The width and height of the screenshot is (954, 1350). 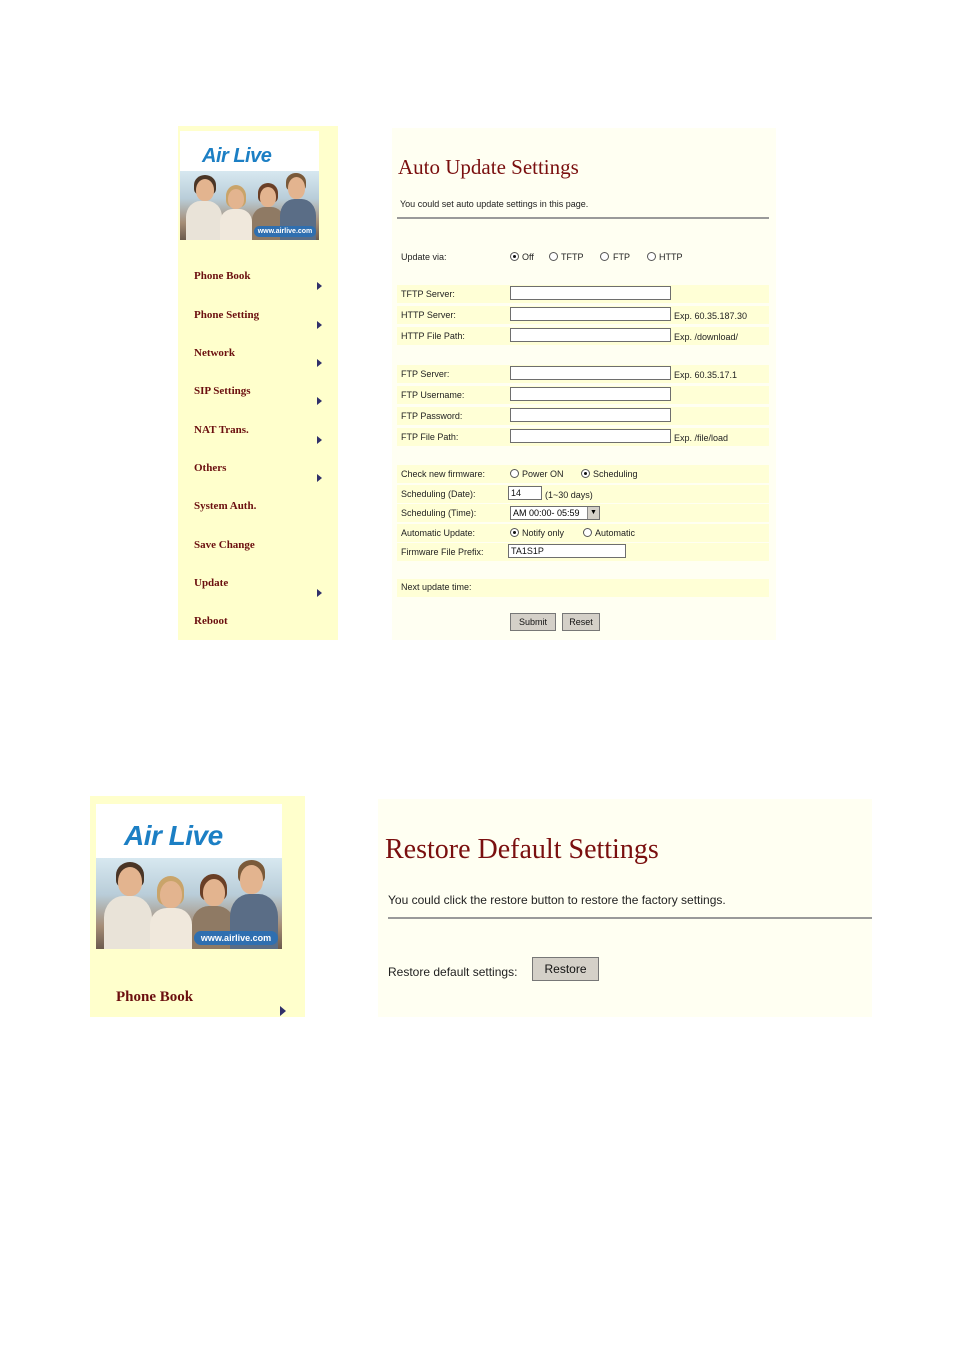 I want to click on tftp-server-label: TFTP Server:, so click(x=428, y=294).